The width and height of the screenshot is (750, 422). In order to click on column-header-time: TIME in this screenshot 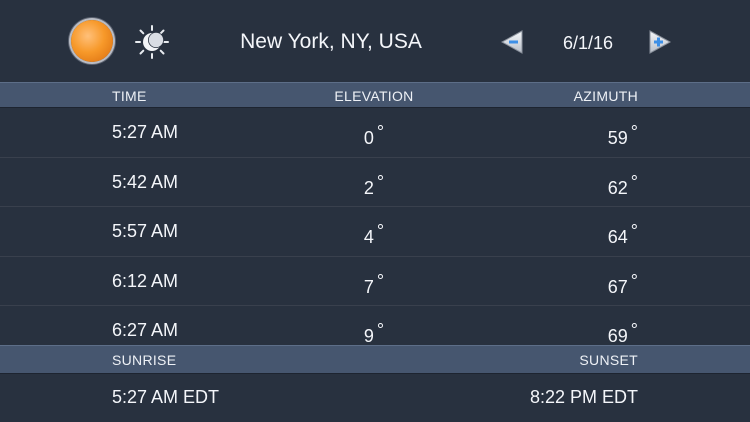, I will do `click(129, 96)`.